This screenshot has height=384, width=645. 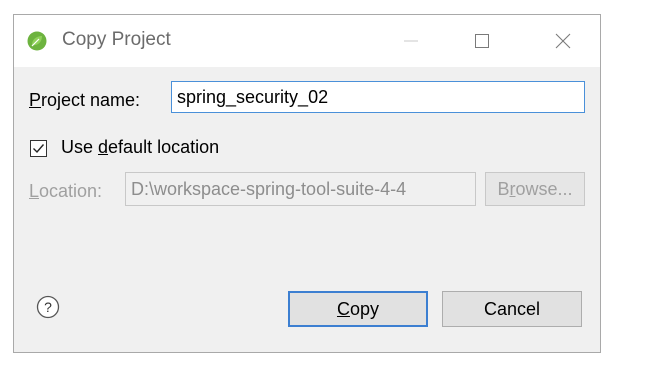 I want to click on checkmark-icon, so click(x=39, y=149).